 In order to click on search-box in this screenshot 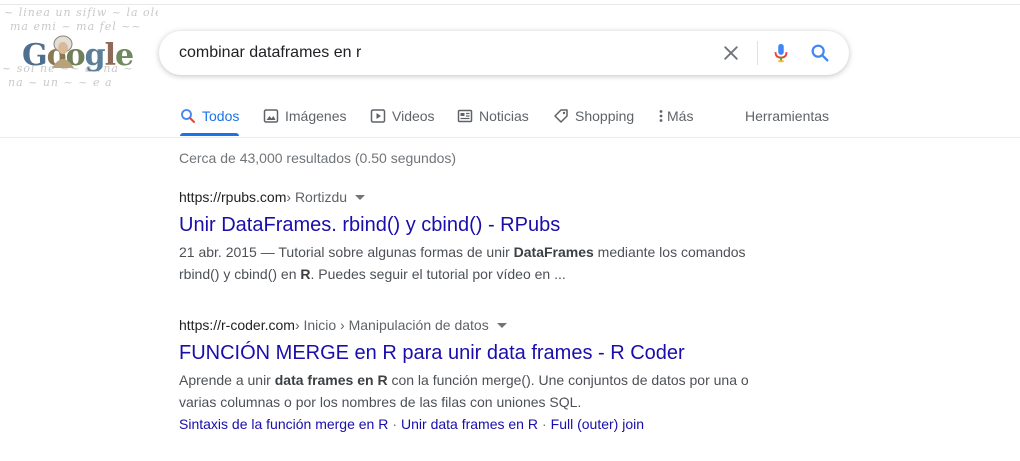, I will do `click(504, 53)`.